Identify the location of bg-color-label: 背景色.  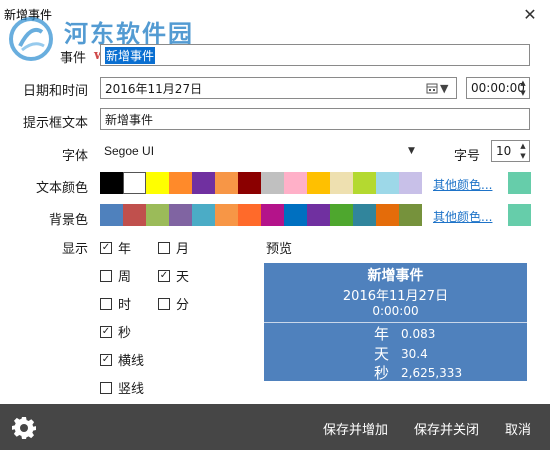
(68, 220).